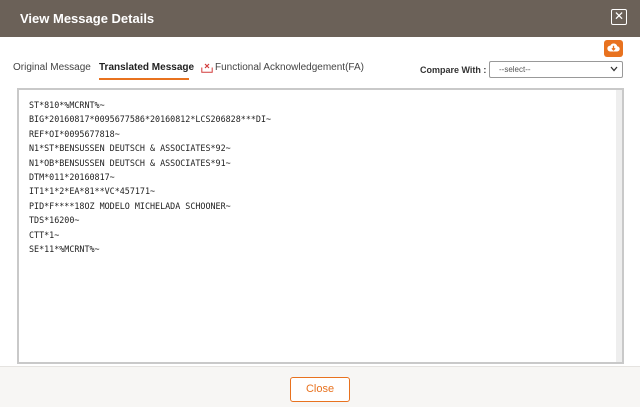 The height and width of the screenshot is (407, 640). I want to click on message-line: IT1*1*2*EA*81**VC*457171~, so click(92, 191).